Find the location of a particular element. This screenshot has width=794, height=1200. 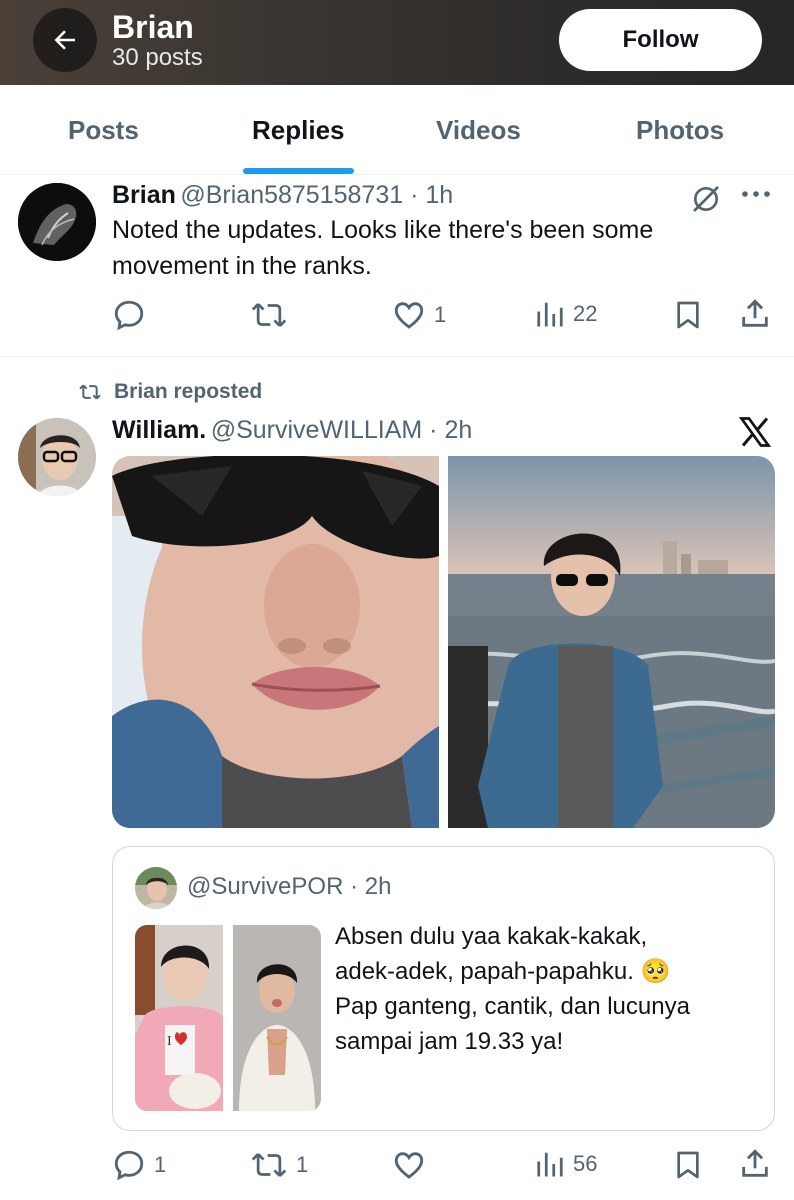

reply-button: 1 is located at coordinates (139, 1165).